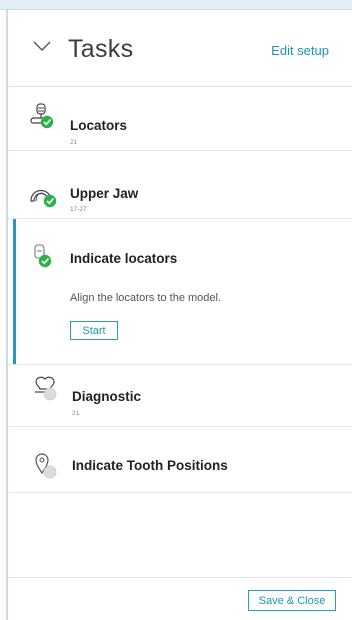 The image size is (352, 620). What do you see at coordinates (42, 116) in the screenshot?
I see `locator-icon` at bounding box center [42, 116].